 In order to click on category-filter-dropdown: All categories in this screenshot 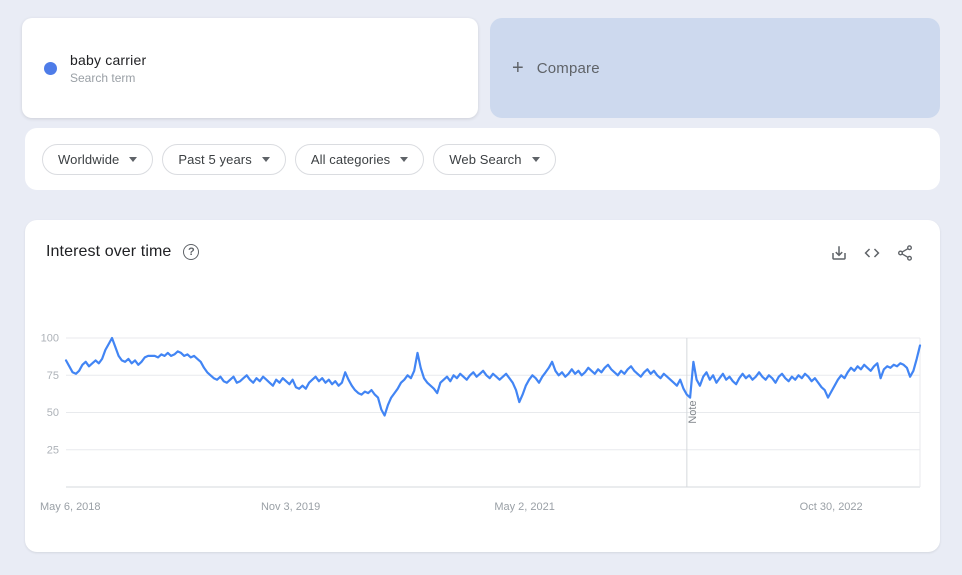, I will do `click(359, 159)`.